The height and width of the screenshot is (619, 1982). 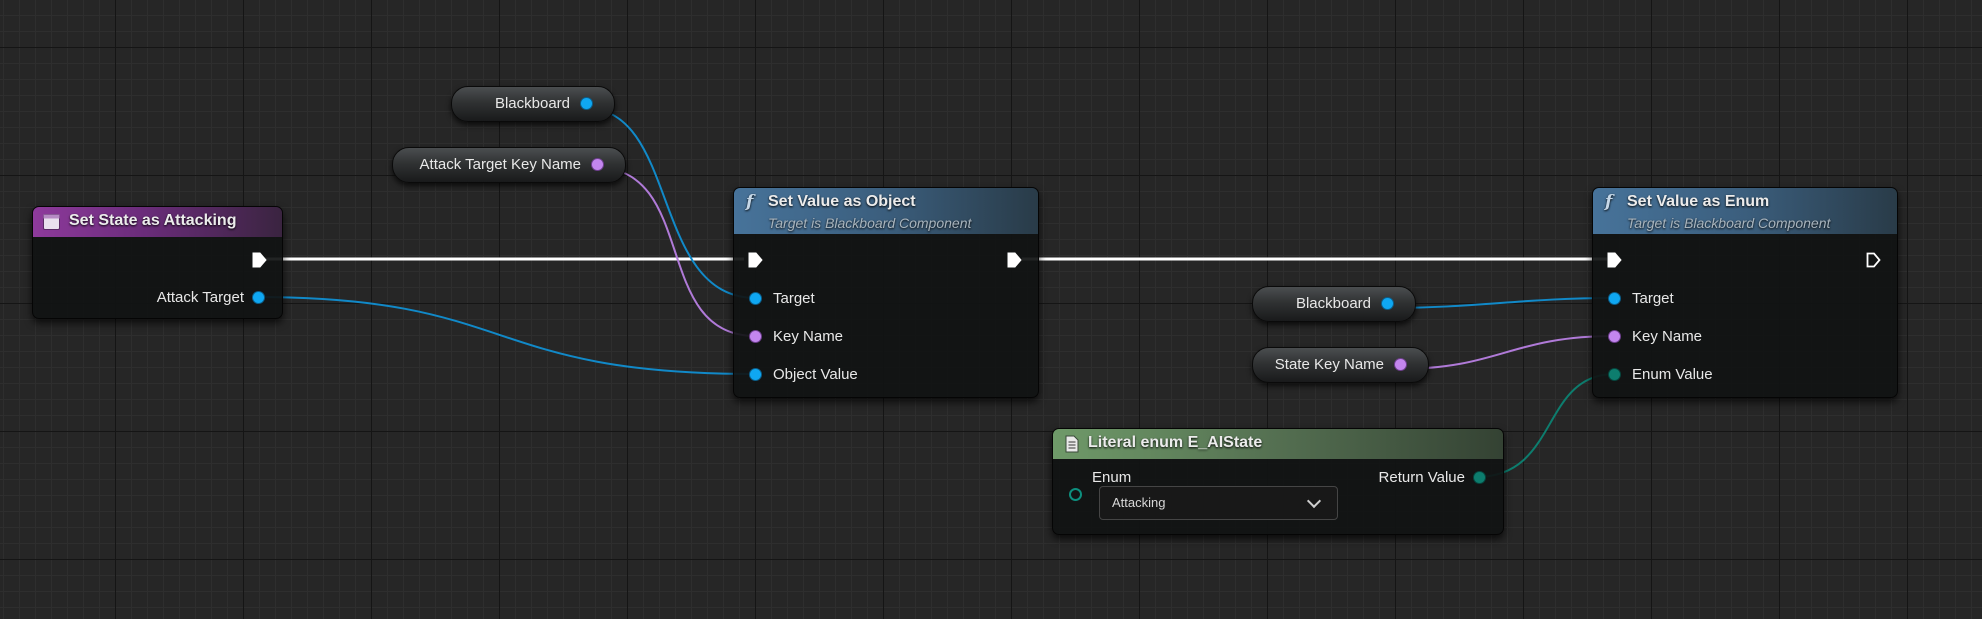 What do you see at coordinates (1278, 444) in the screenshot?
I see `literal-node-header: Literal enum E_AIState` at bounding box center [1278, 444].